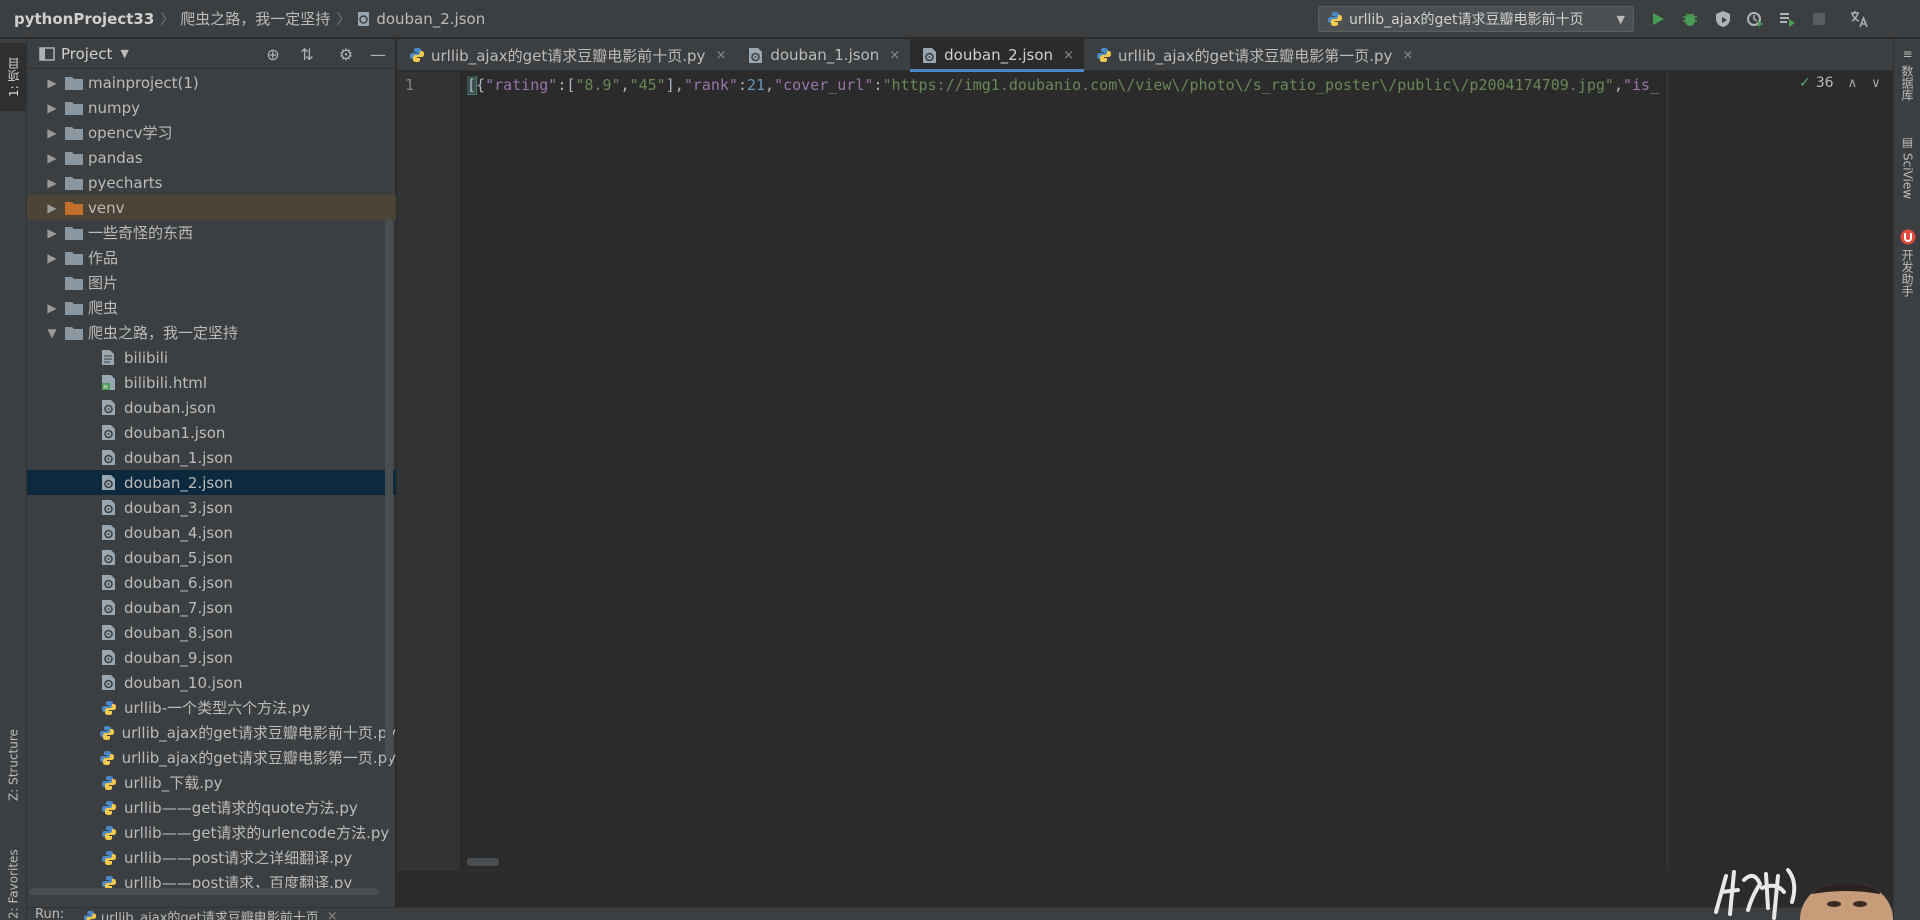  What do you see at coordinates (211, 732) in the screenshot?
I see `tree-file-row: urllib_ajax的get请求豆瓣电影前十页.py` at bounding box center [211, 732].